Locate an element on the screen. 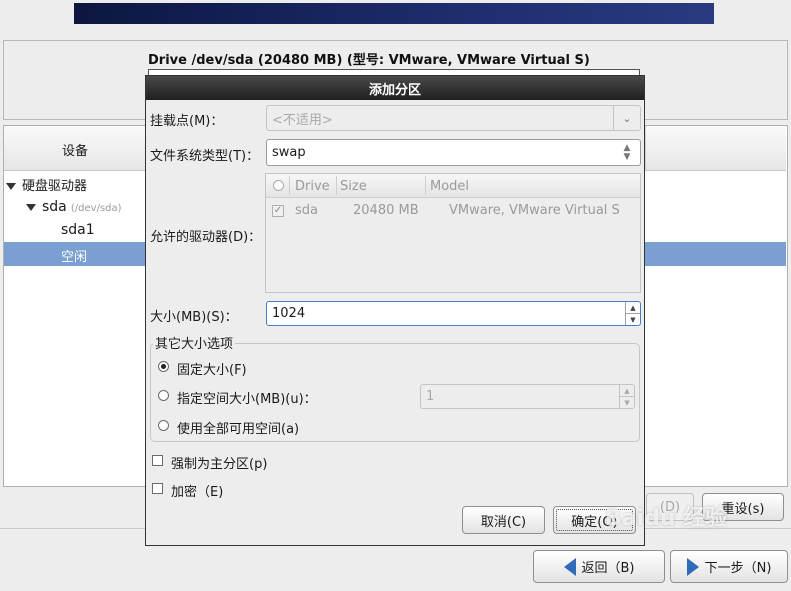 The height and width of the screenshot is (591, 791). drive-cell-size: 20480 MB is located at coordinates (386, 210).